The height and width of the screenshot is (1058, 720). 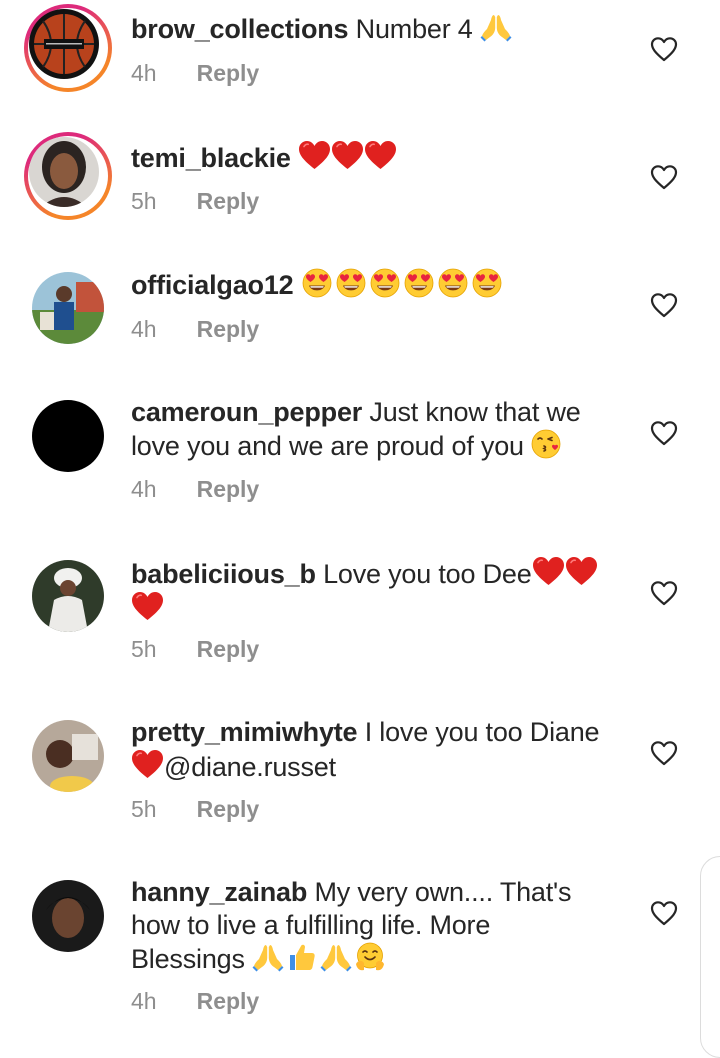 What do you see at coordinates (212, 285) in the screenshot?
I see `comment-username: officialgao12` at bounding box center [212, 285].